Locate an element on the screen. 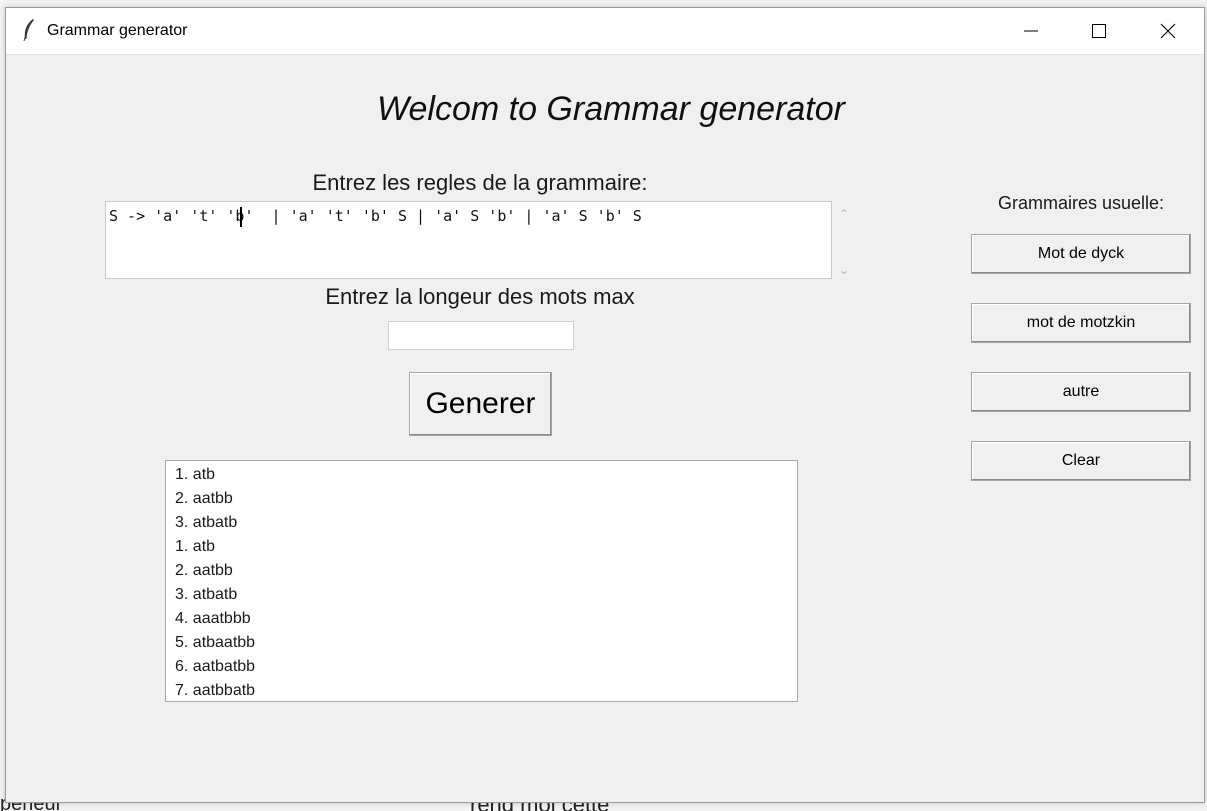 The image size is (1207, 811). feather-icon is located at coordinates (28, 30).